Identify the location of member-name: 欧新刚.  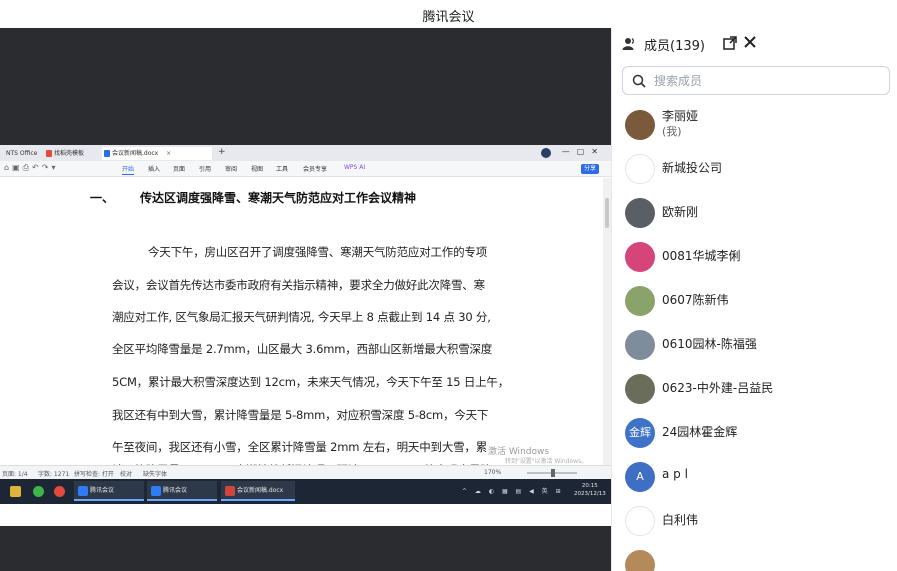
(680, 212).